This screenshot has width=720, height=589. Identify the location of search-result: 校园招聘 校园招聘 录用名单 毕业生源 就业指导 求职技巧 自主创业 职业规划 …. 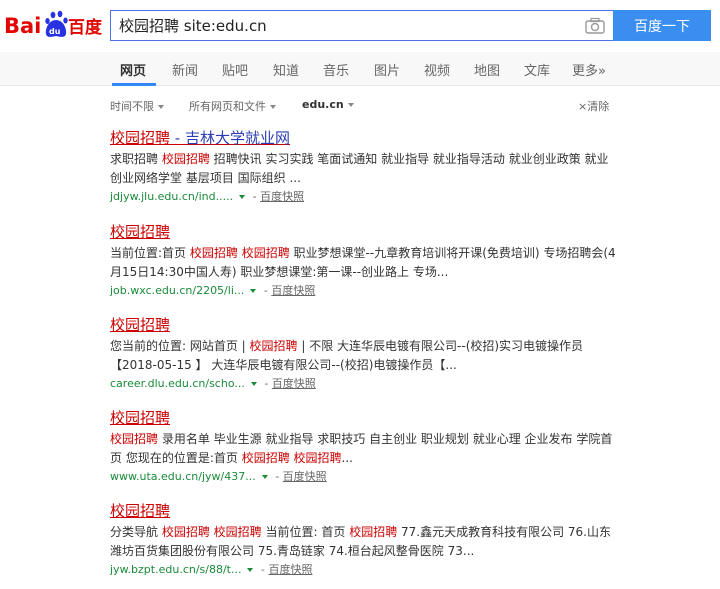
(365, 447).